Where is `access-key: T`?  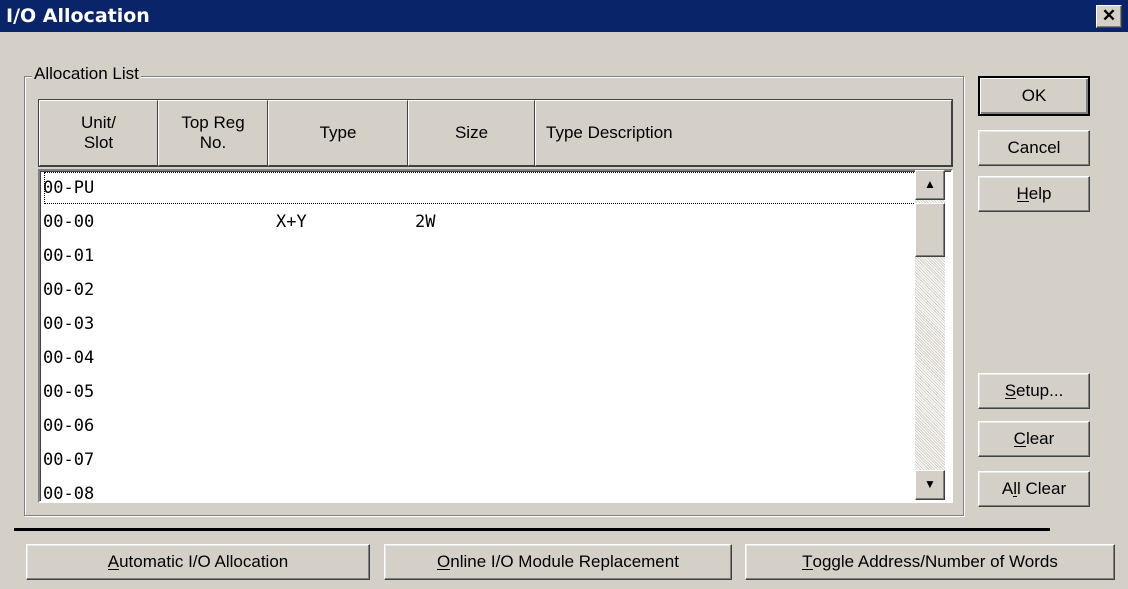
access-key: T is located at coordinates (807, 561).